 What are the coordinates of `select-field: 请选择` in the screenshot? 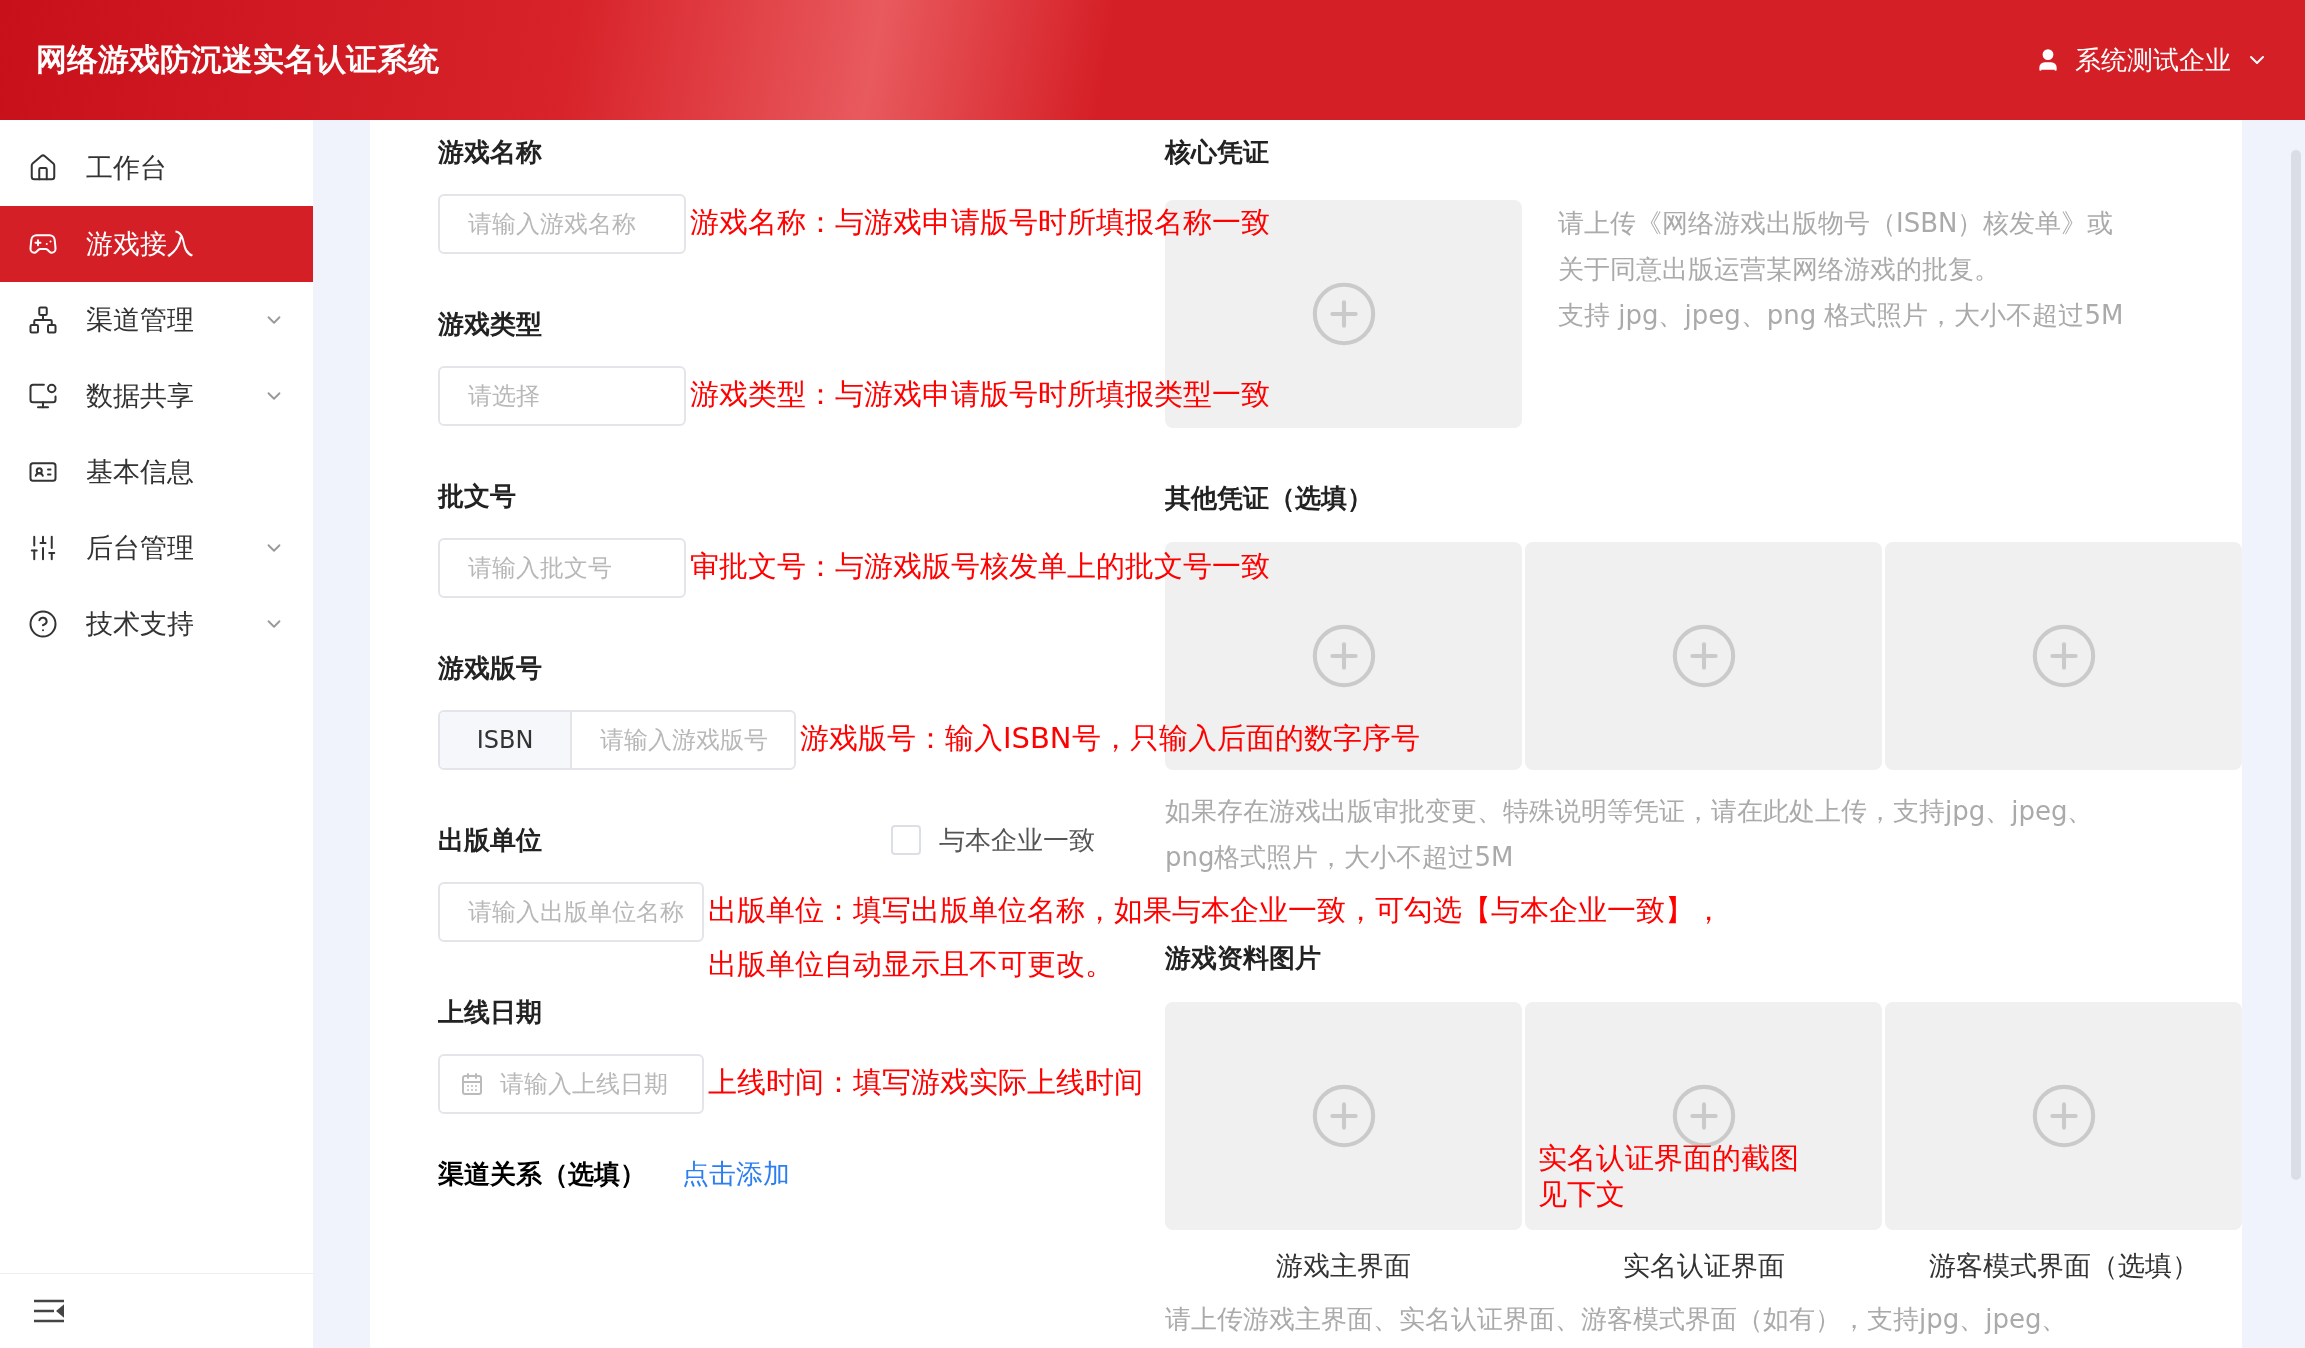 It's located at (562, 396).